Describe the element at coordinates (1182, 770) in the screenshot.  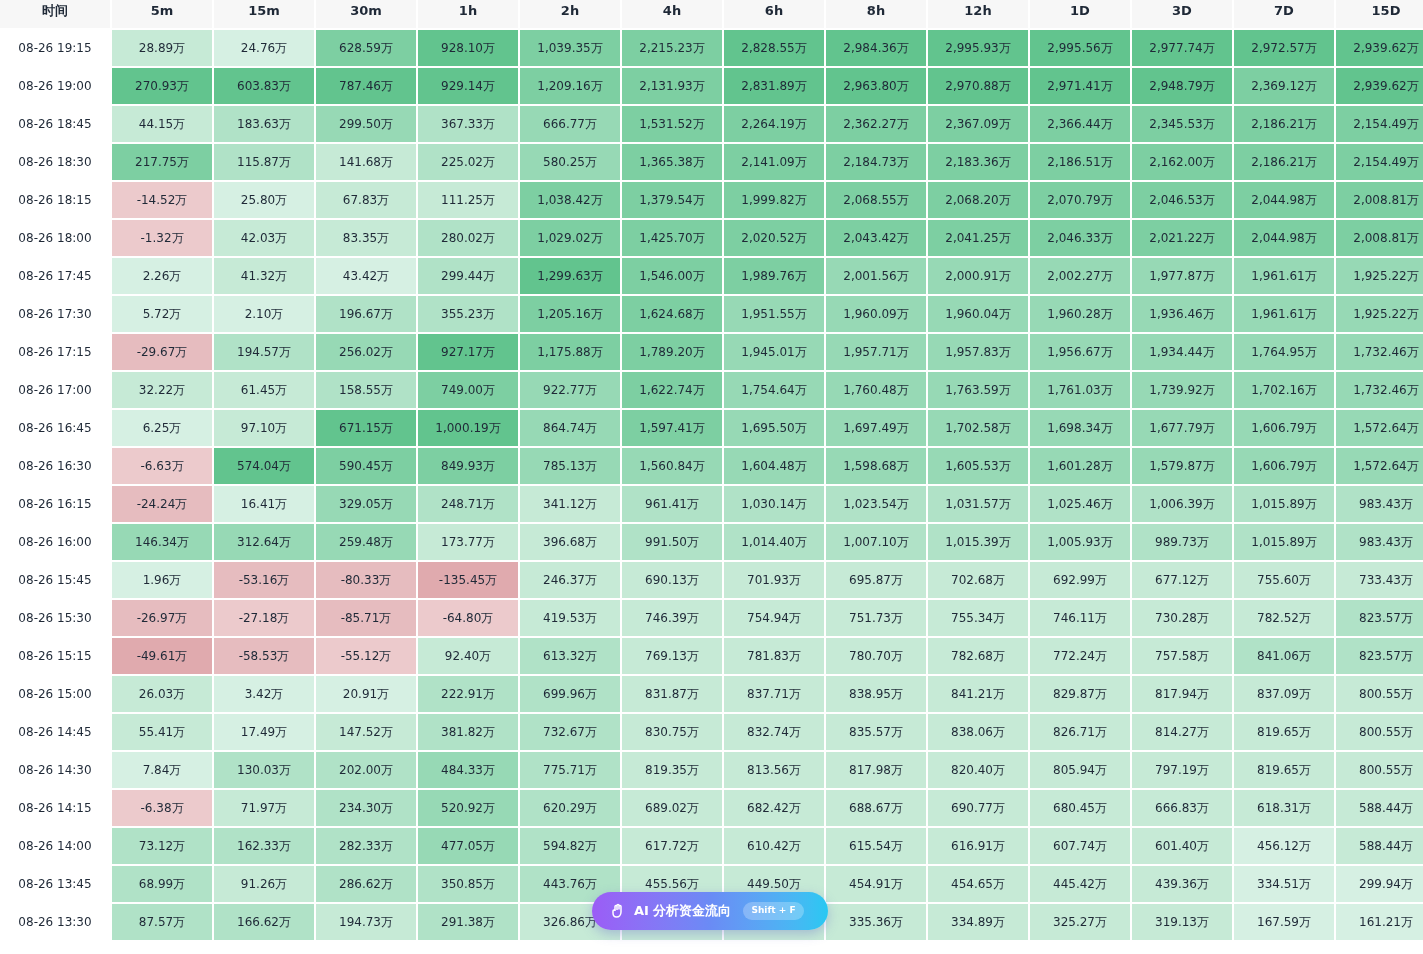
I see `heatmap-cell: 797.19万` at that location.